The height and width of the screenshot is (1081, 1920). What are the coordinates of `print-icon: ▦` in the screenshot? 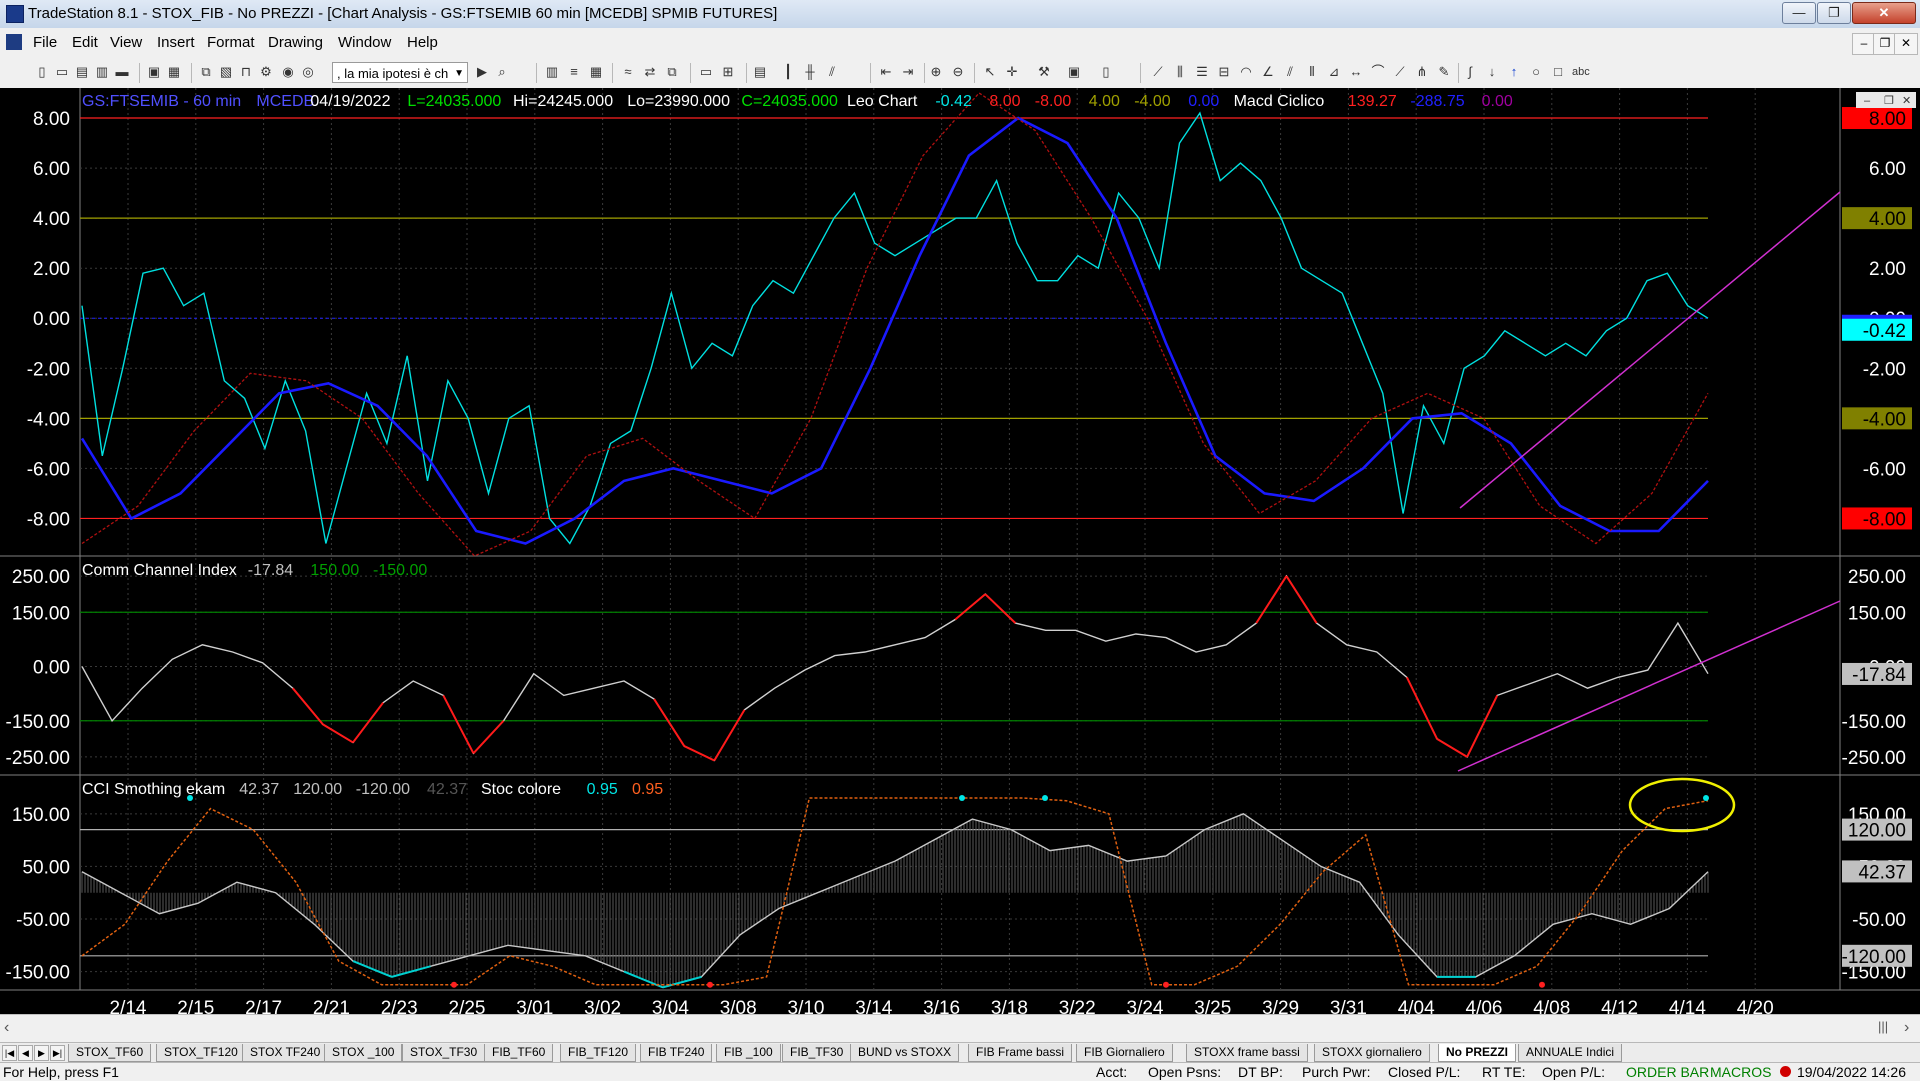 It's located at (174, 72).